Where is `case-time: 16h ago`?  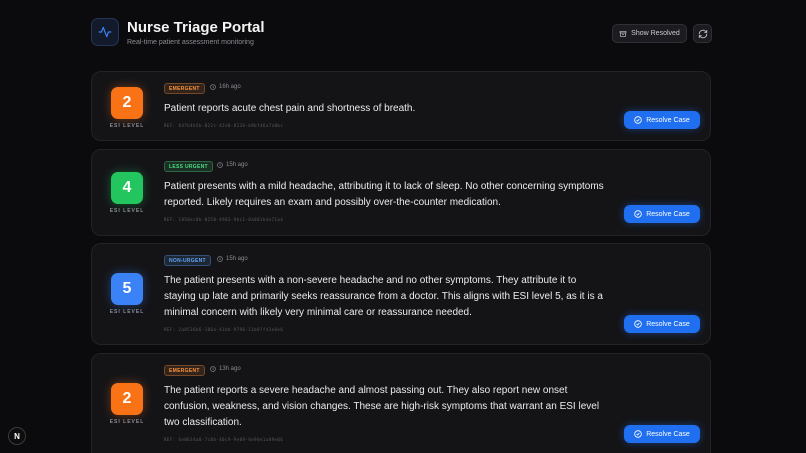 case-time: 16h ago is located at coordinates (225, 87).